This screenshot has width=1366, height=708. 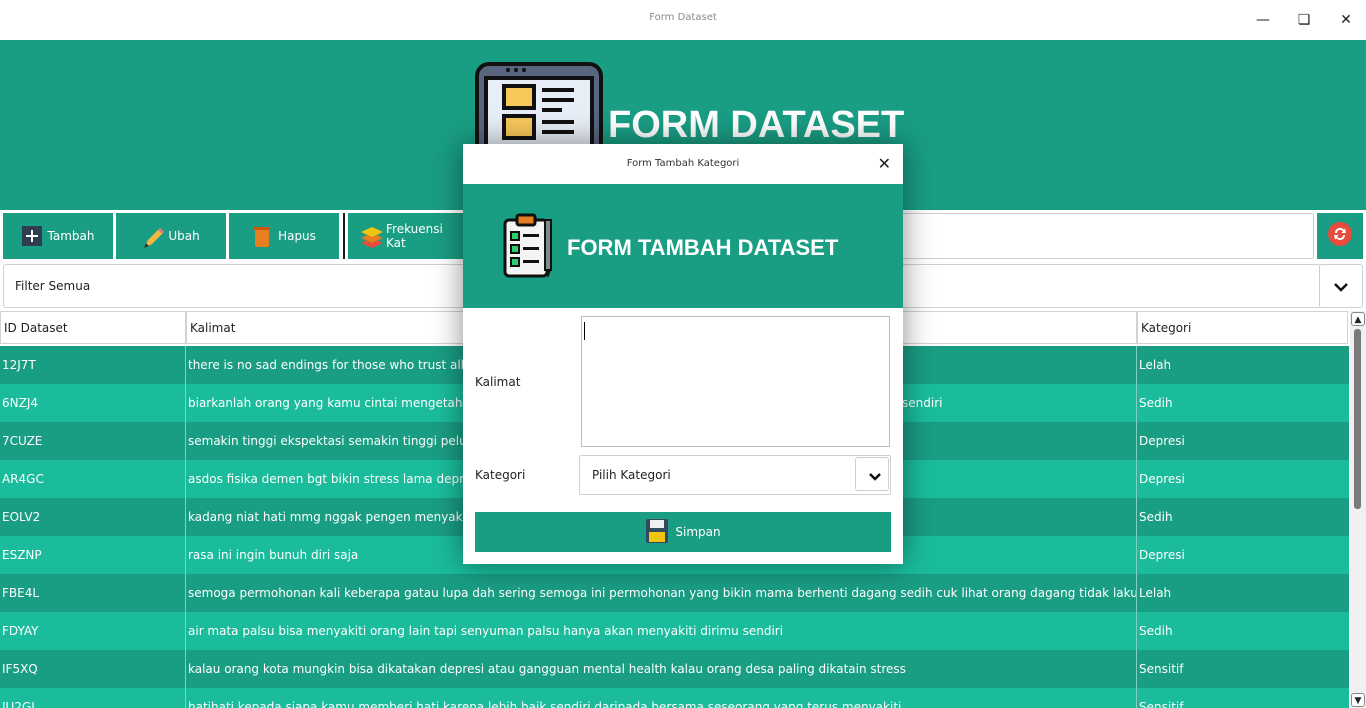 I want to click on kalimat-label: Kalimat, so click(x=498, y=382).